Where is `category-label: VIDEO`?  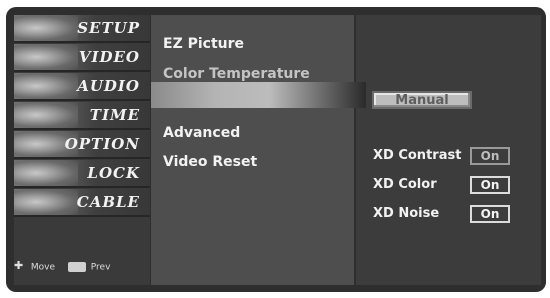 category-label: VIDEO is located at coordinates (109, 57).